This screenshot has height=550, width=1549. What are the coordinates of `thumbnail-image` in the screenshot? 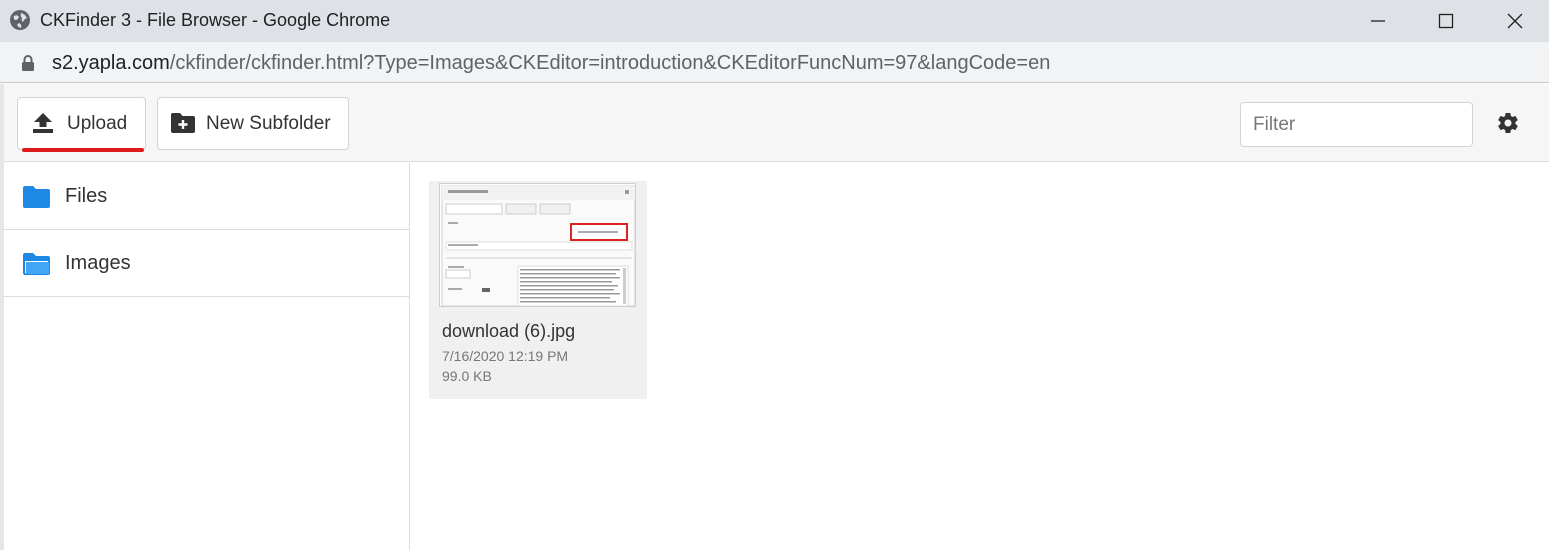 It's located at (537, 245).